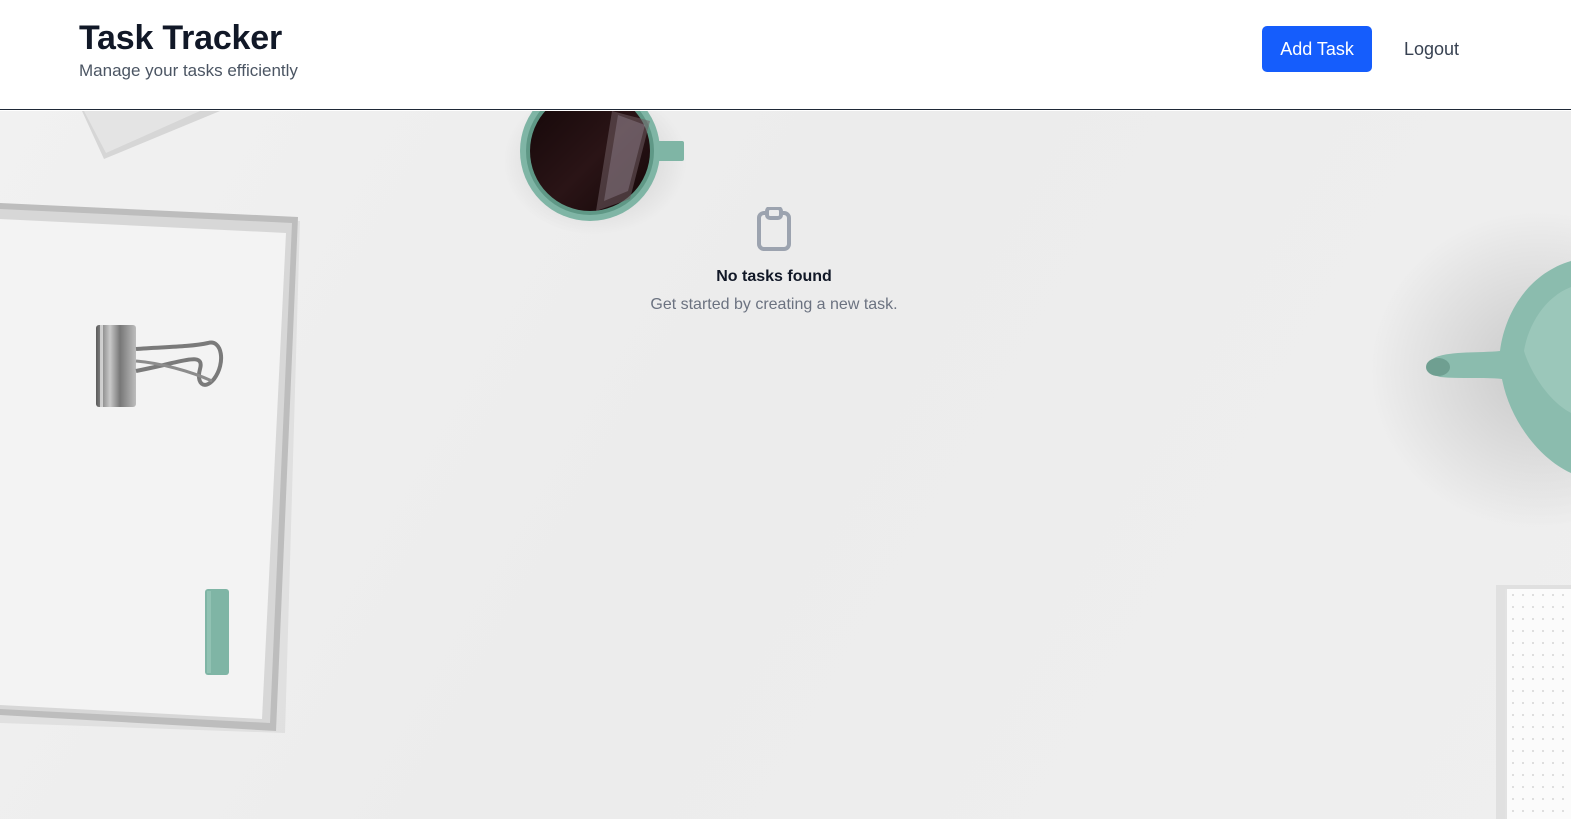 The image size is (1571, 819). I want to click on app-subtitle: Manage your tasks efficiently, so click(188, 70).